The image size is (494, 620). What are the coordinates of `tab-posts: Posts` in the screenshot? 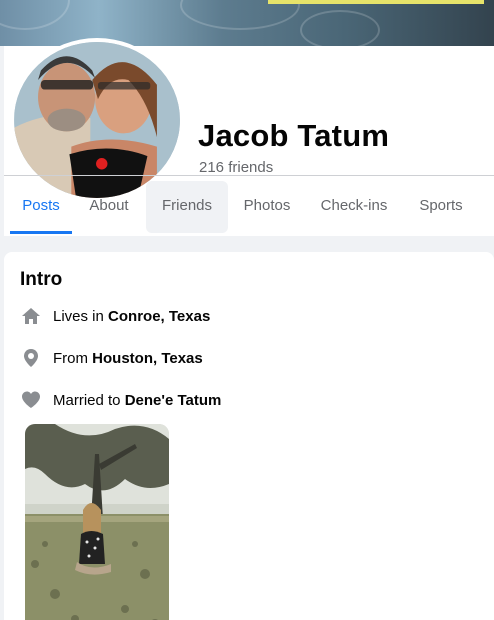 It's located at (41, 207).